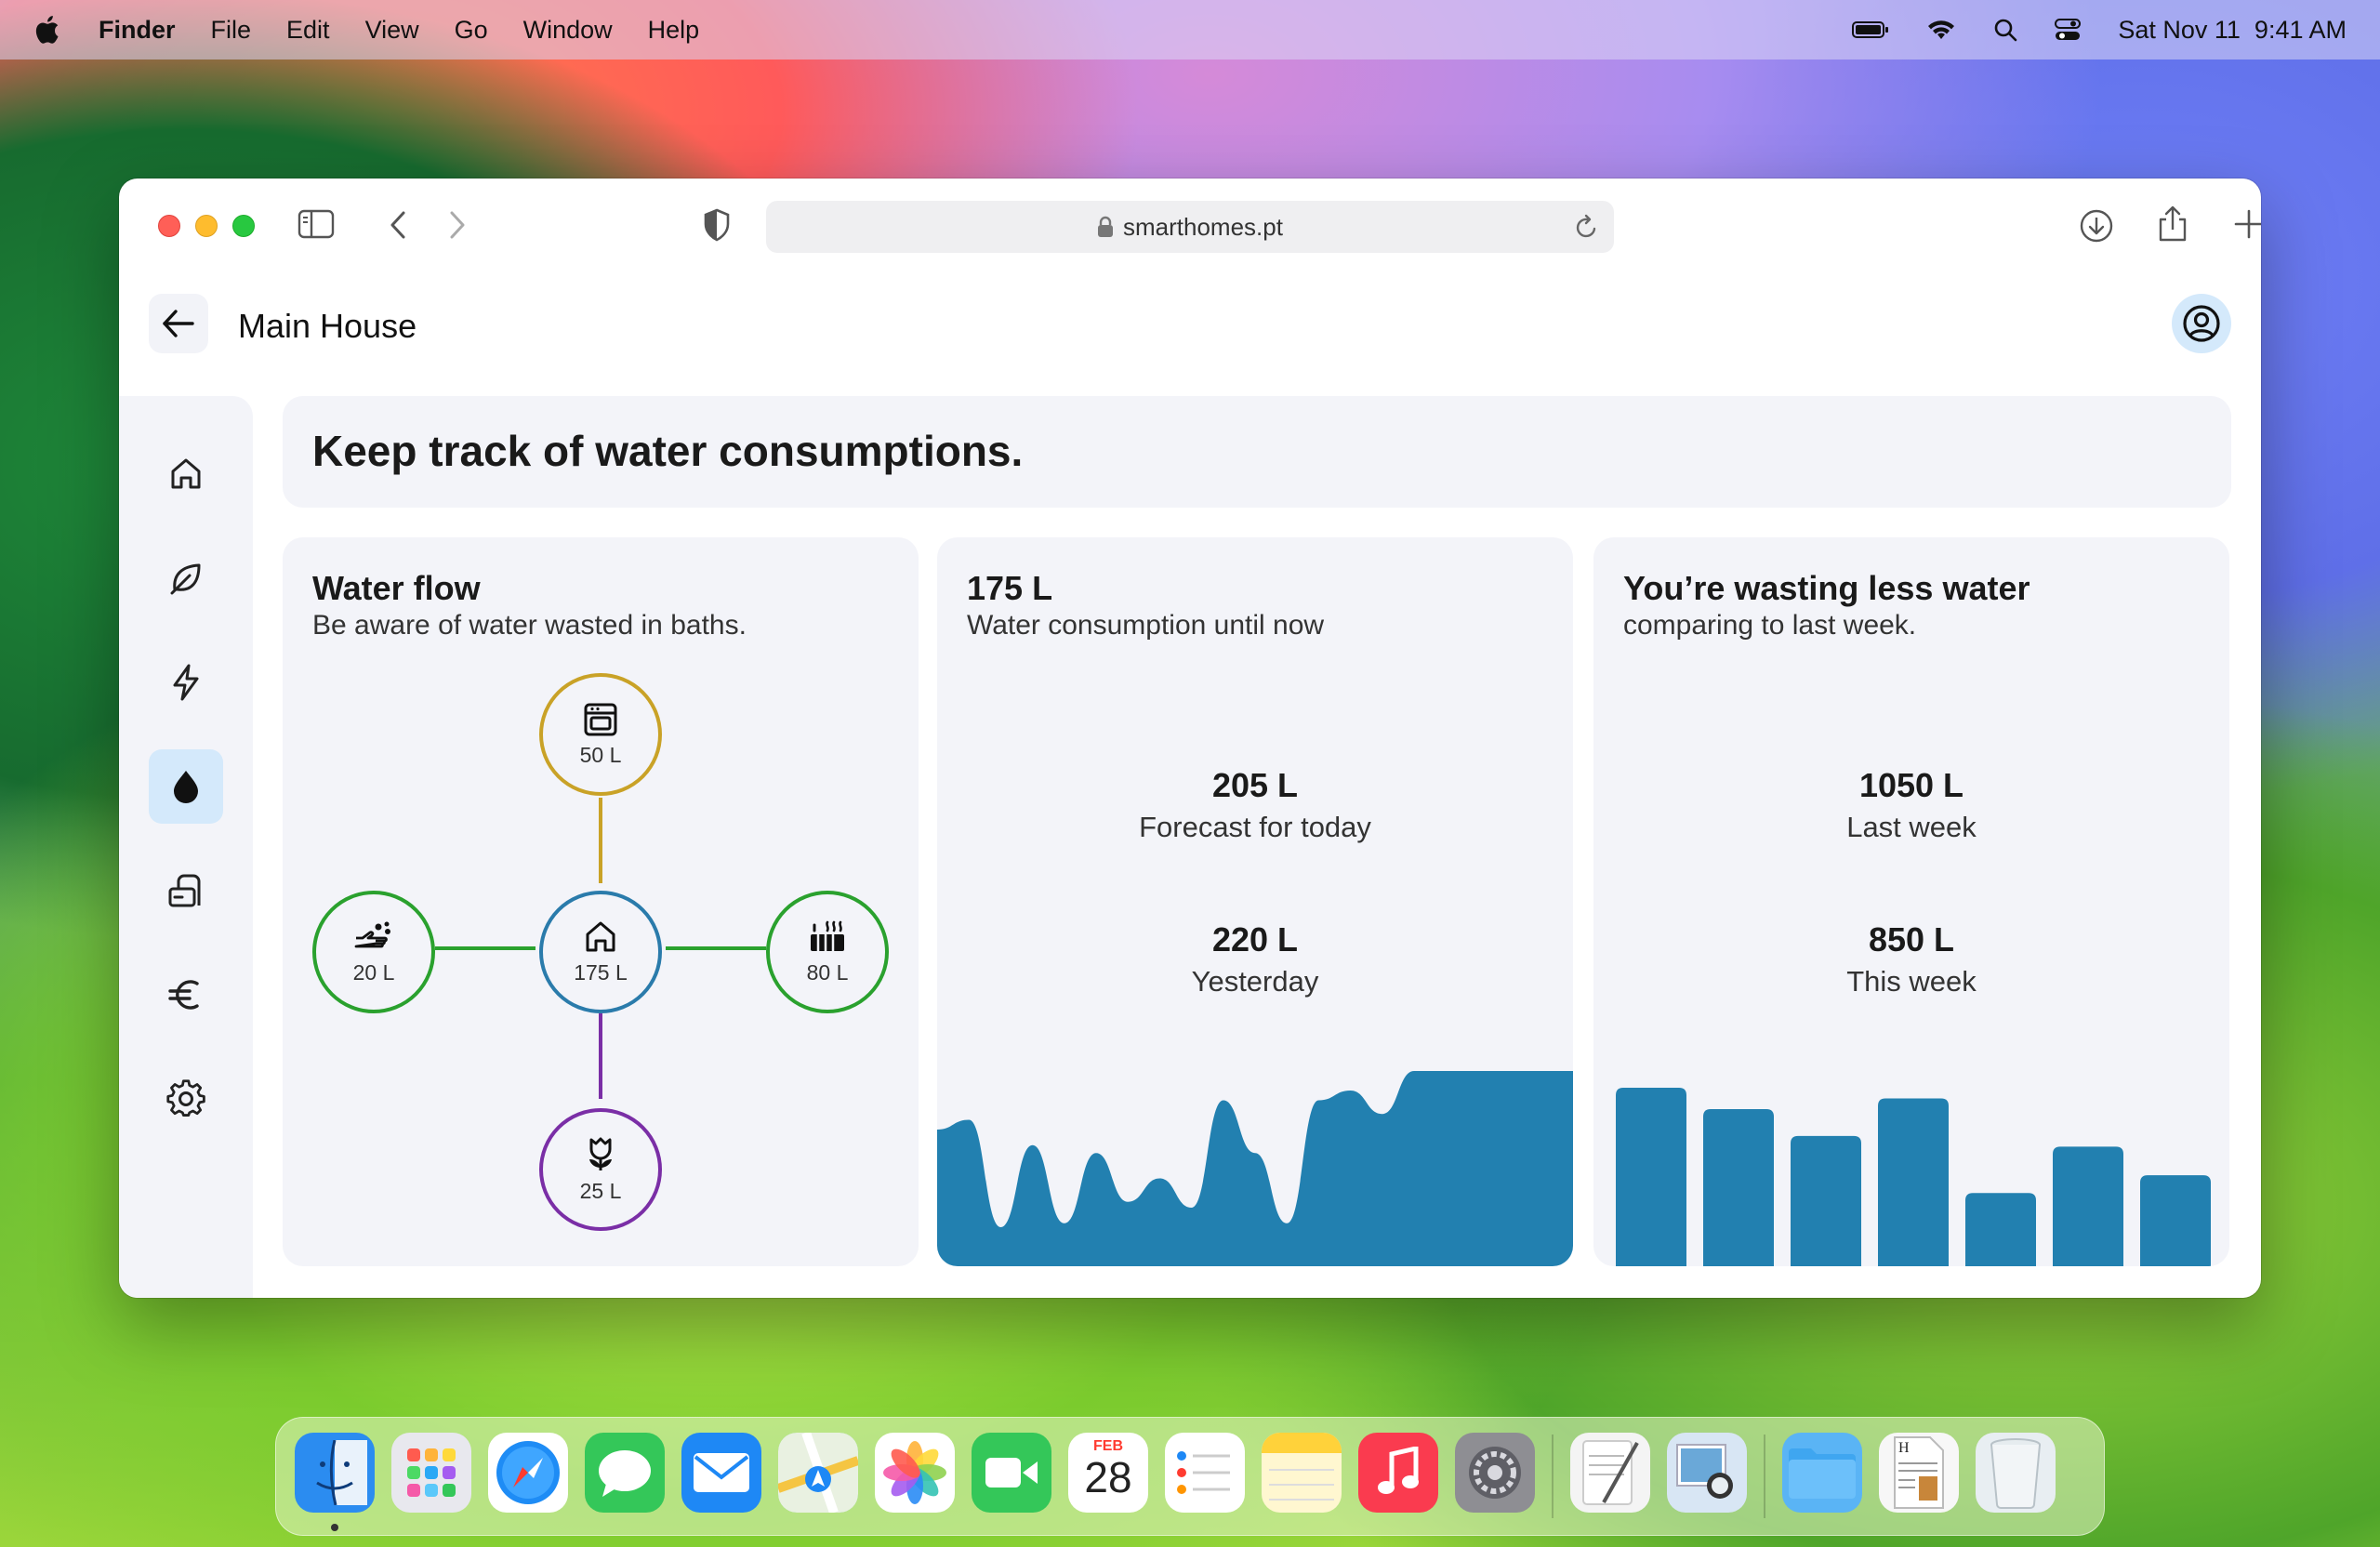 Image resolution: width=2380 pixels, height=1547 pixels. Describe the element at coordinates (2201, 323) in the screenshot. I see `user-profile-button` at that location.